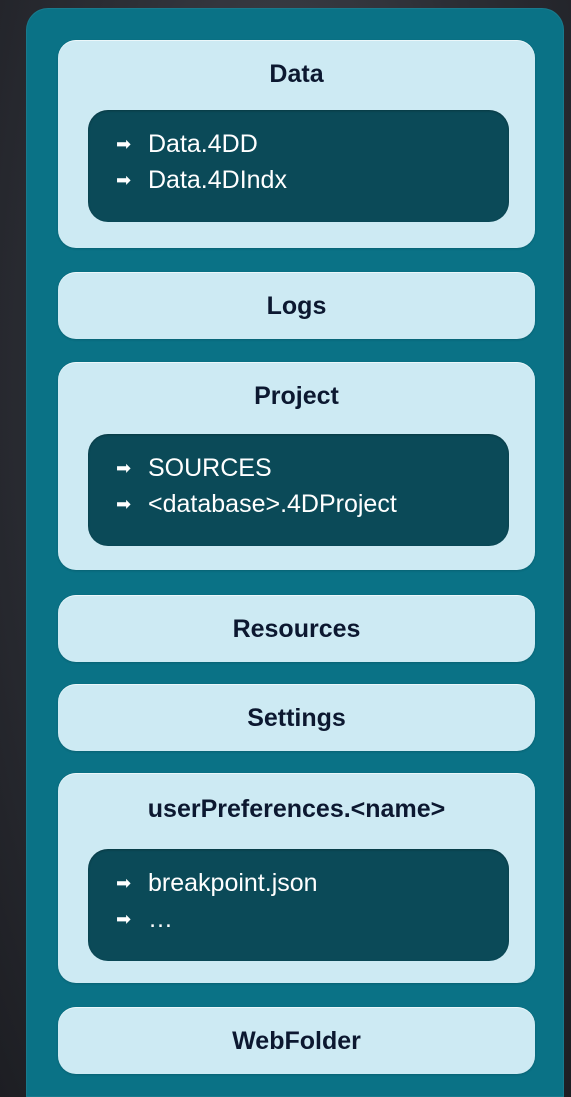 This screenshot has width=571, height=1097. I want to click on list-item: ➡ Data.4DIndx, so click(312, 180).